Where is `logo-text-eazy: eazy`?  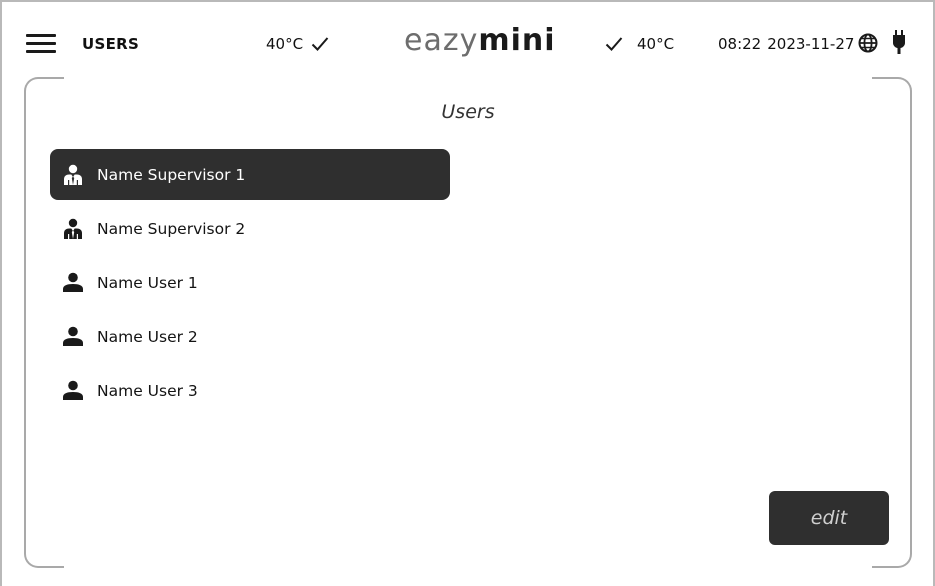 logo-text-eazy: eazy is located at coordinates (441, 40).